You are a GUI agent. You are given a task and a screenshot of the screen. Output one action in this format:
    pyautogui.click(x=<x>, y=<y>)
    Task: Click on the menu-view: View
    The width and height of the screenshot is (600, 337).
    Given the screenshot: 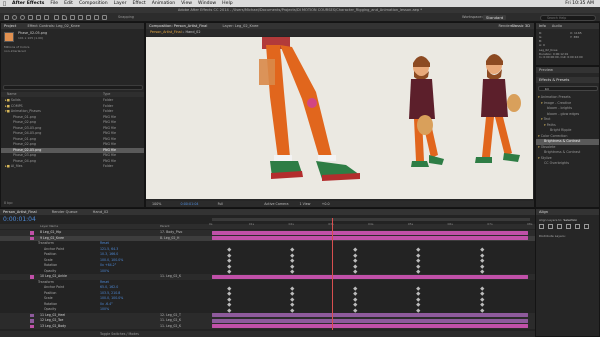 What is the action you would take?
    pyautogui.click(x=186, y=3)
    